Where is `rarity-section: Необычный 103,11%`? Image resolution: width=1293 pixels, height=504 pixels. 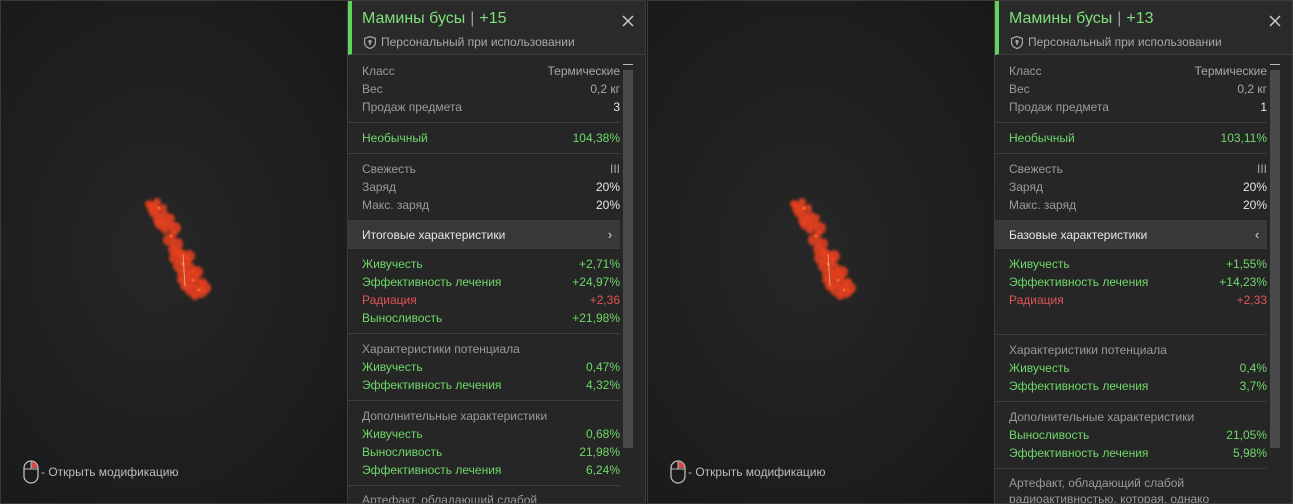 rarity-section: Необычный 103,11% is located at coordinates (1131, 138).